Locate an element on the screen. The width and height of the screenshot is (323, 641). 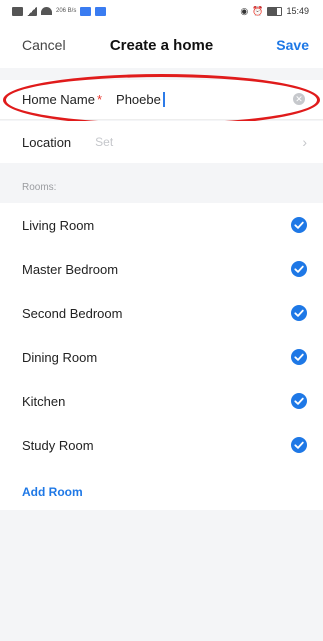
signal-icon is located at coordinates (32, 11).